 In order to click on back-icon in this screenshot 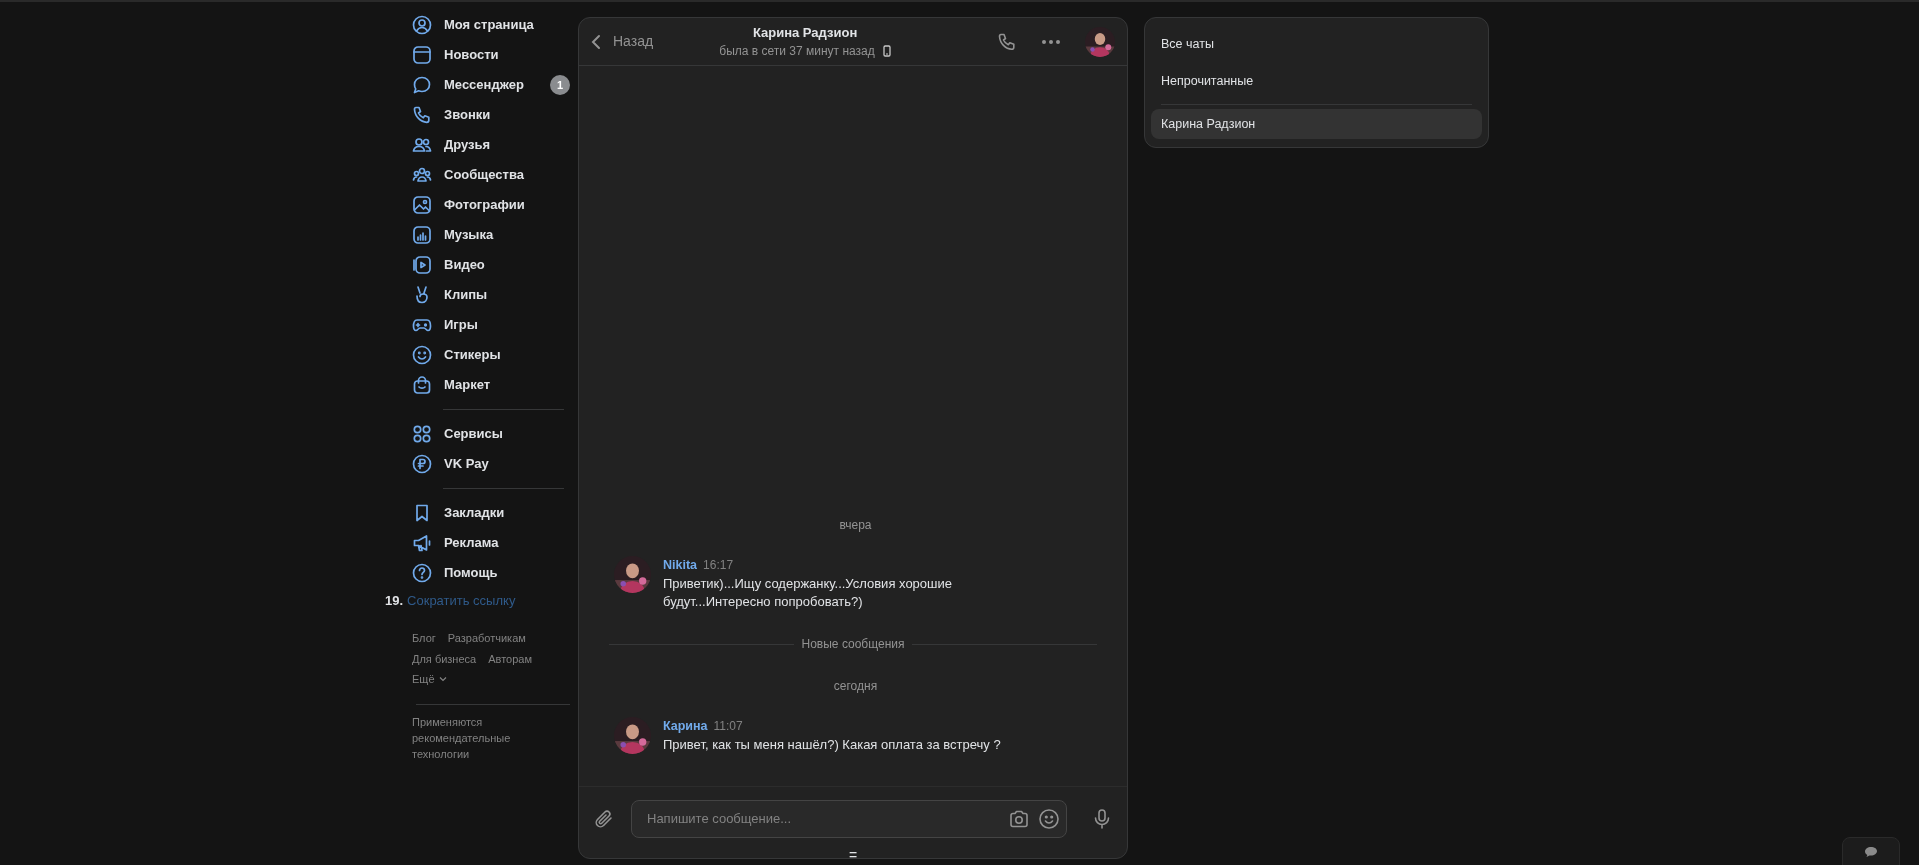, I will do `click(596, 41)`.